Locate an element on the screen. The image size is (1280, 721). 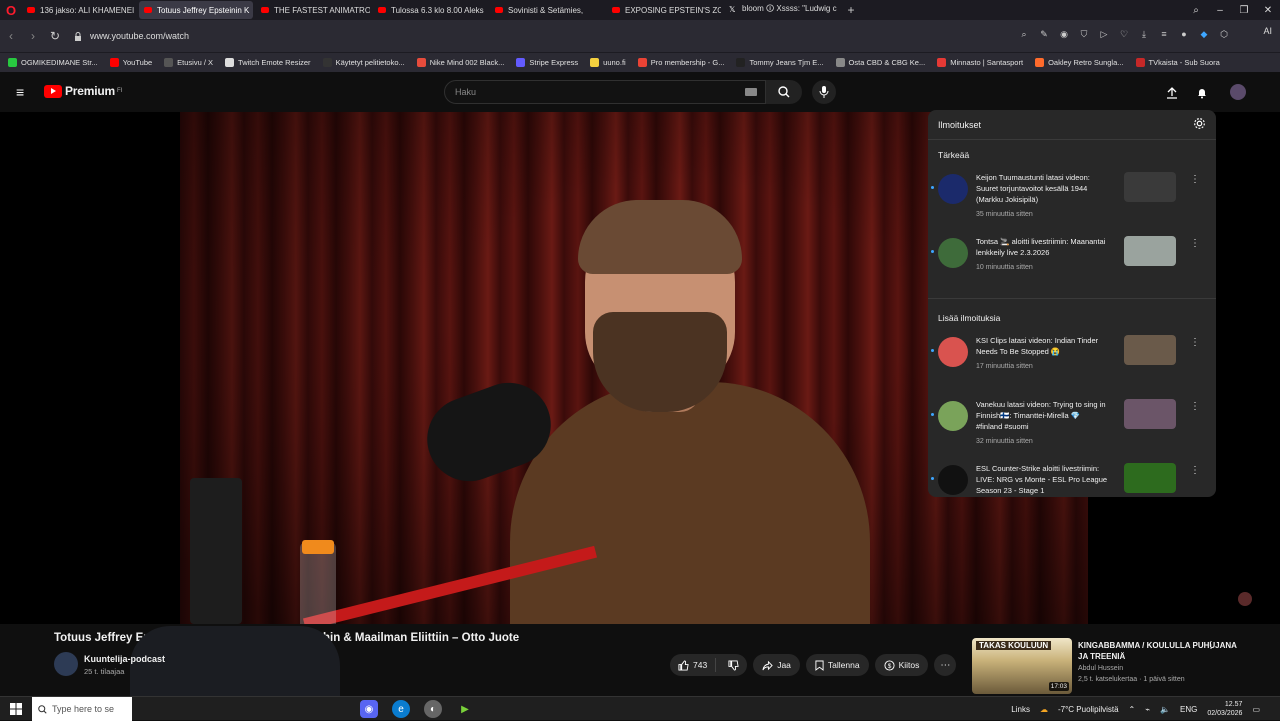
minimize-button: – is located at coordinates (1220, 10).